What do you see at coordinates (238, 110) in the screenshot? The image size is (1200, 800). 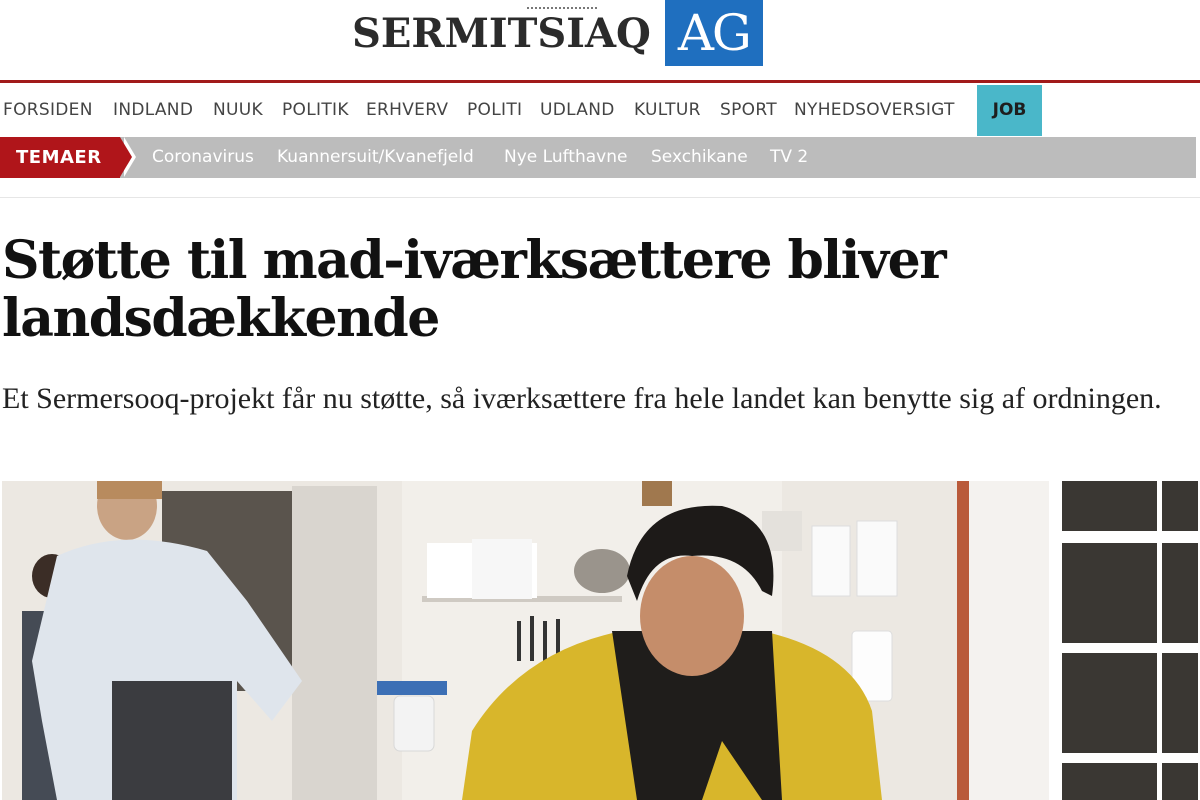 I see `nav-item-nuuk: NUUK` at bounding box center [238, 110].